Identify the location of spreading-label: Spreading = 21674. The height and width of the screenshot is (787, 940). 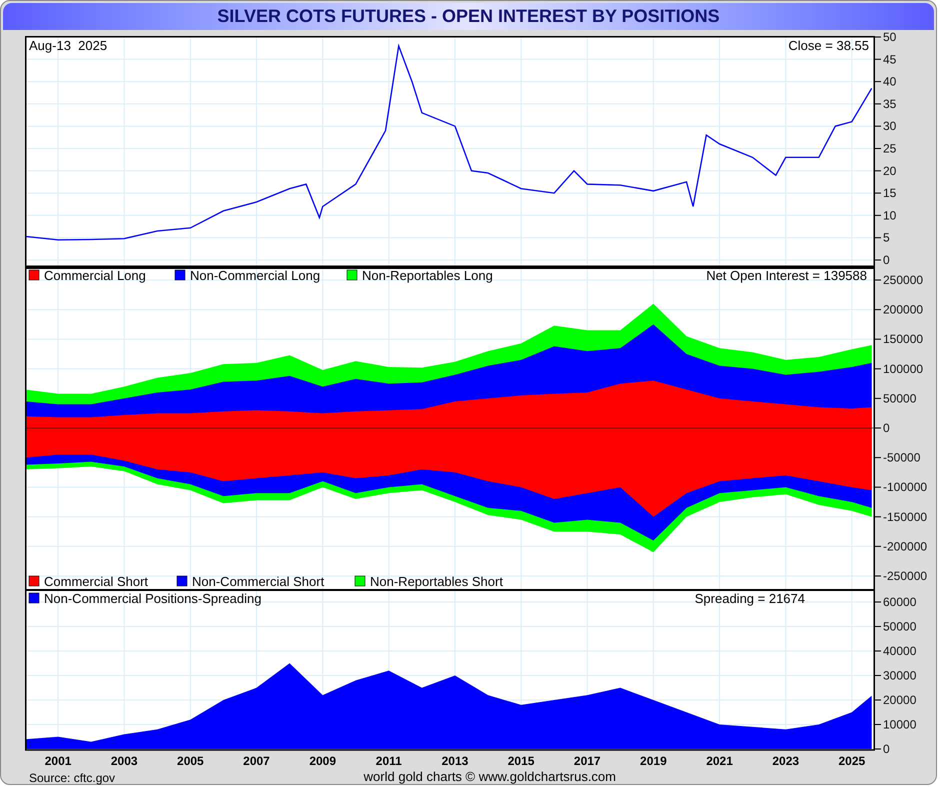
(749, 598).